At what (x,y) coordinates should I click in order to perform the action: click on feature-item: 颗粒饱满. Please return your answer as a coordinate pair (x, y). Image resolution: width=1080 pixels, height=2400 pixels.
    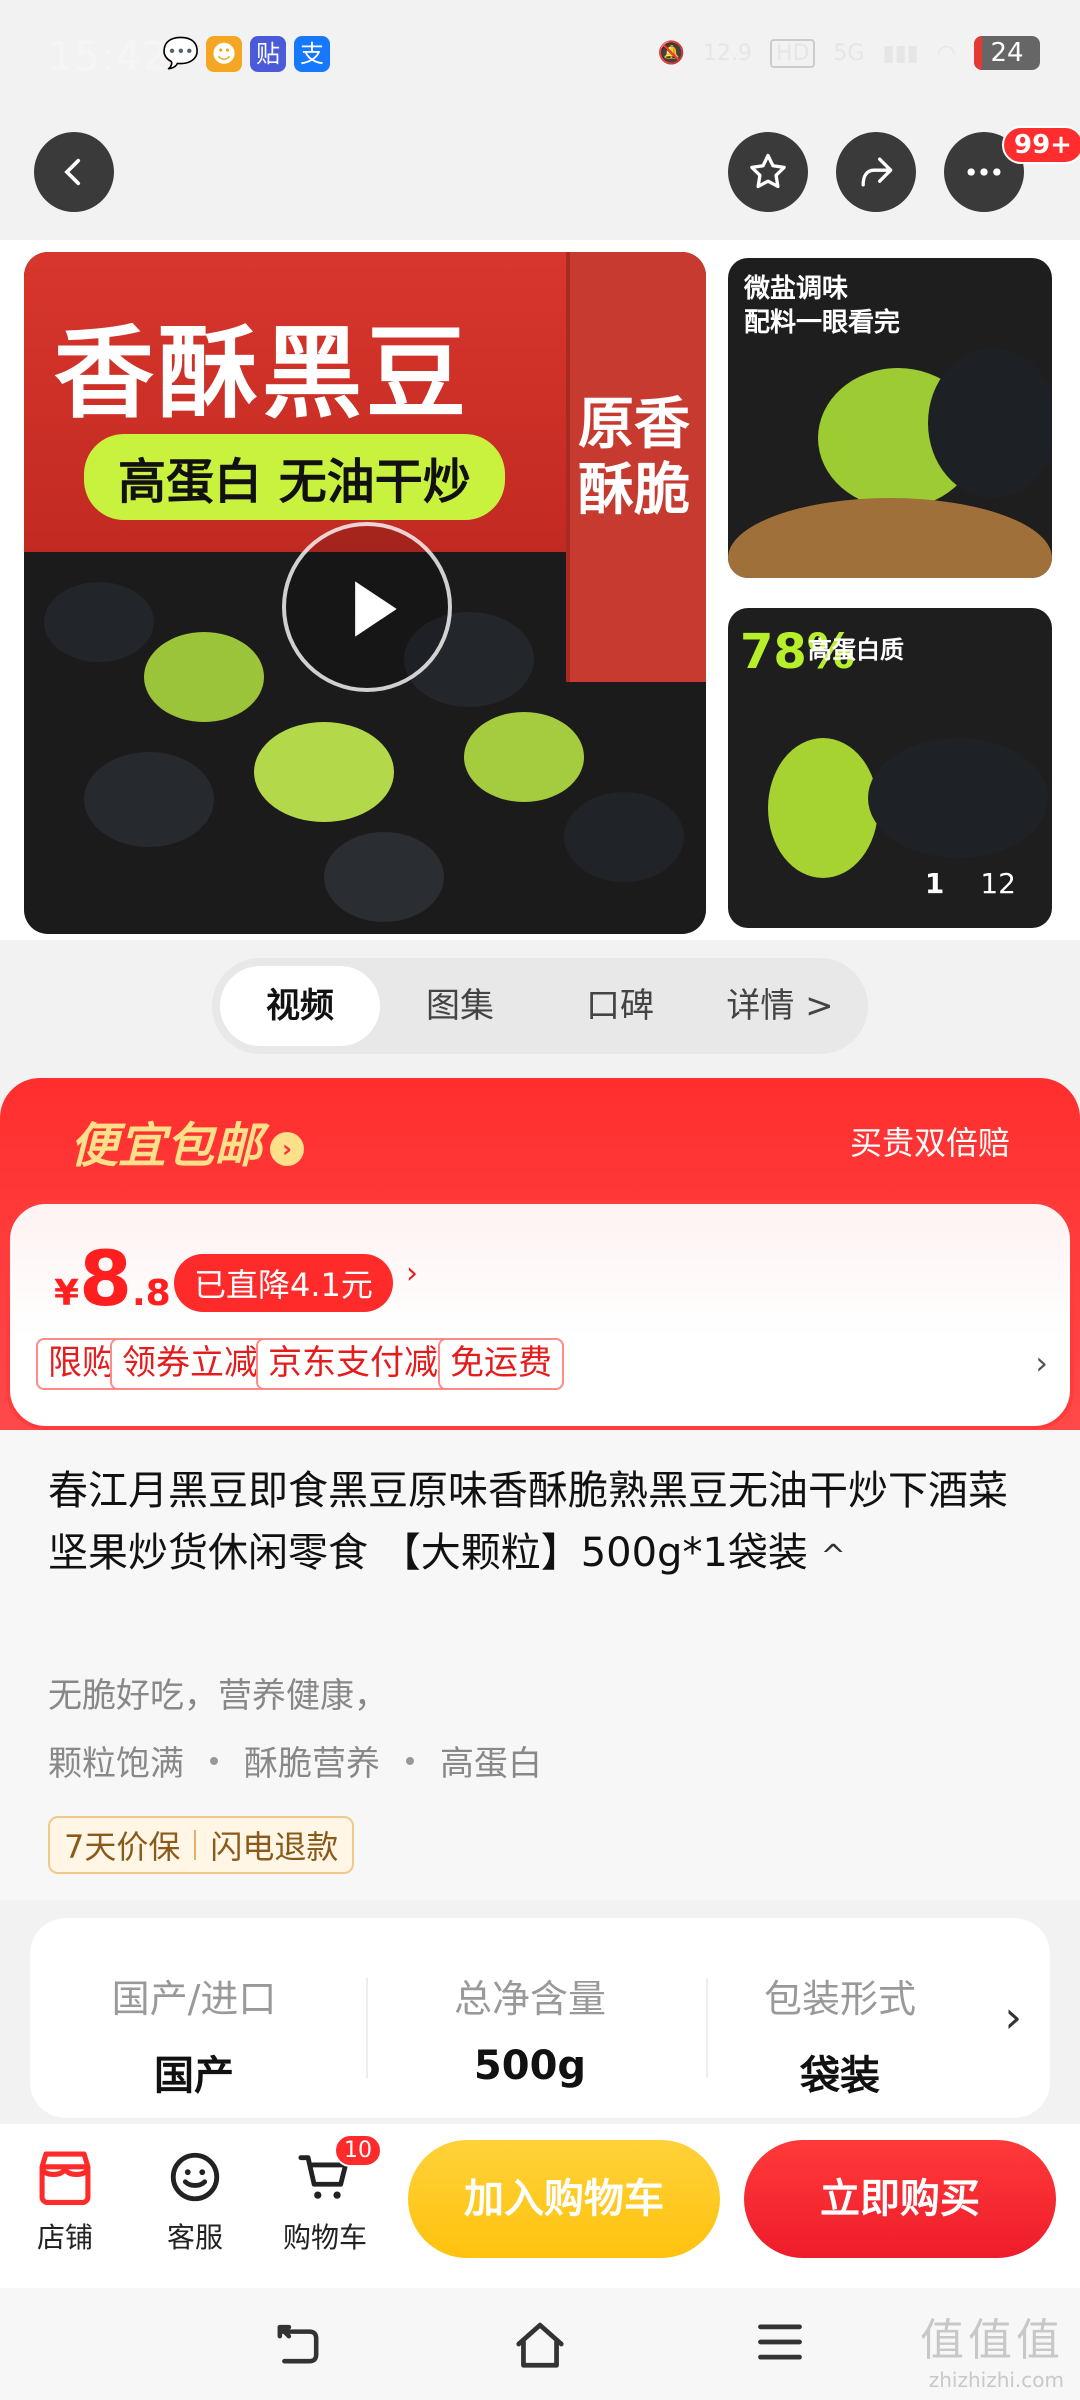
    Looking at the image, I should click on (116, 1764).